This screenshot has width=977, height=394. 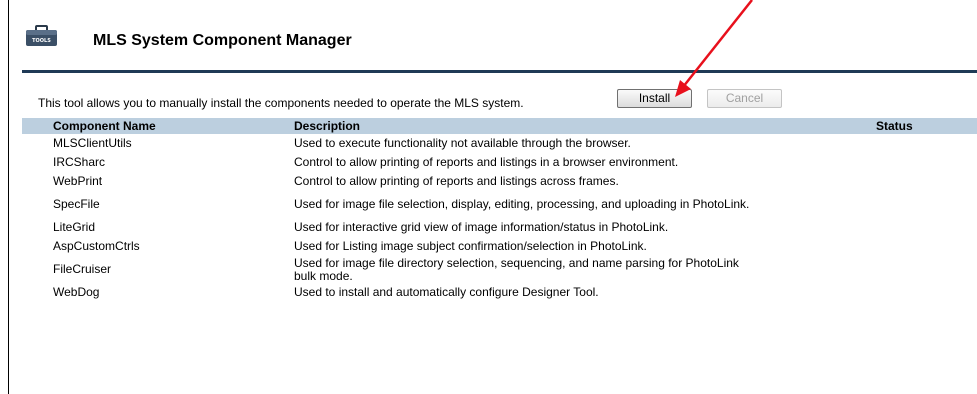 I want to click on frame-left-border, so click(x=8, y=197).